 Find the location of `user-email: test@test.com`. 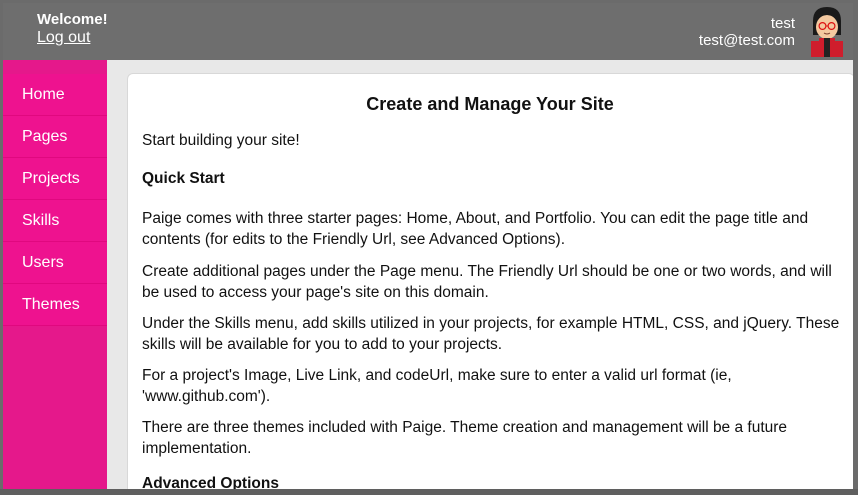

user-email: test@test.com is located at coordinates (746, 40).